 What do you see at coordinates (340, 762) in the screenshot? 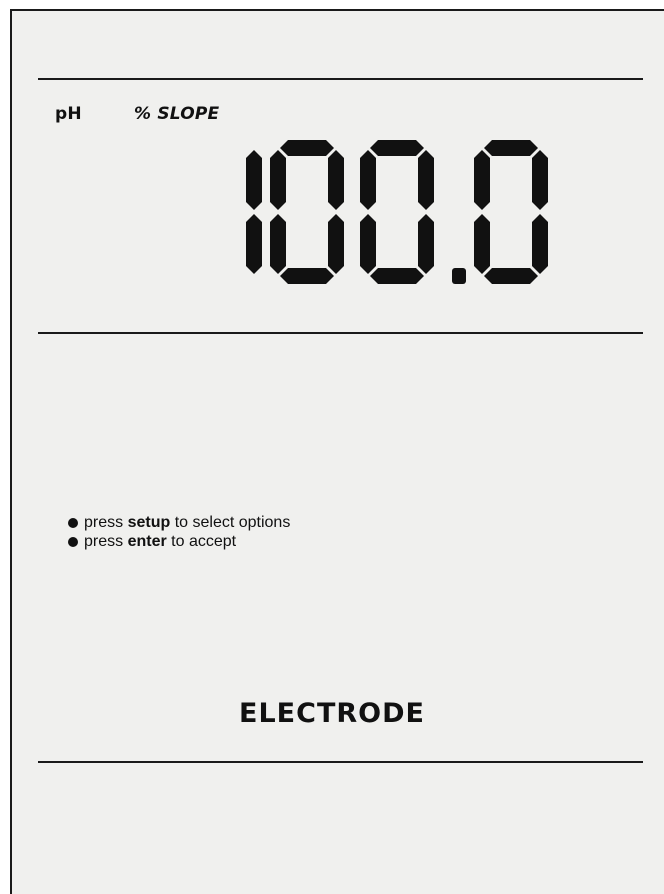
I see `bottom-divider` at bounding box center [340, 762].